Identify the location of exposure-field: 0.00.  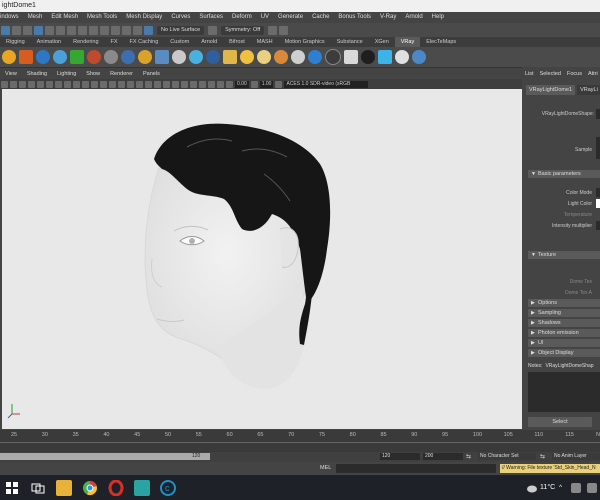
(242, 84).